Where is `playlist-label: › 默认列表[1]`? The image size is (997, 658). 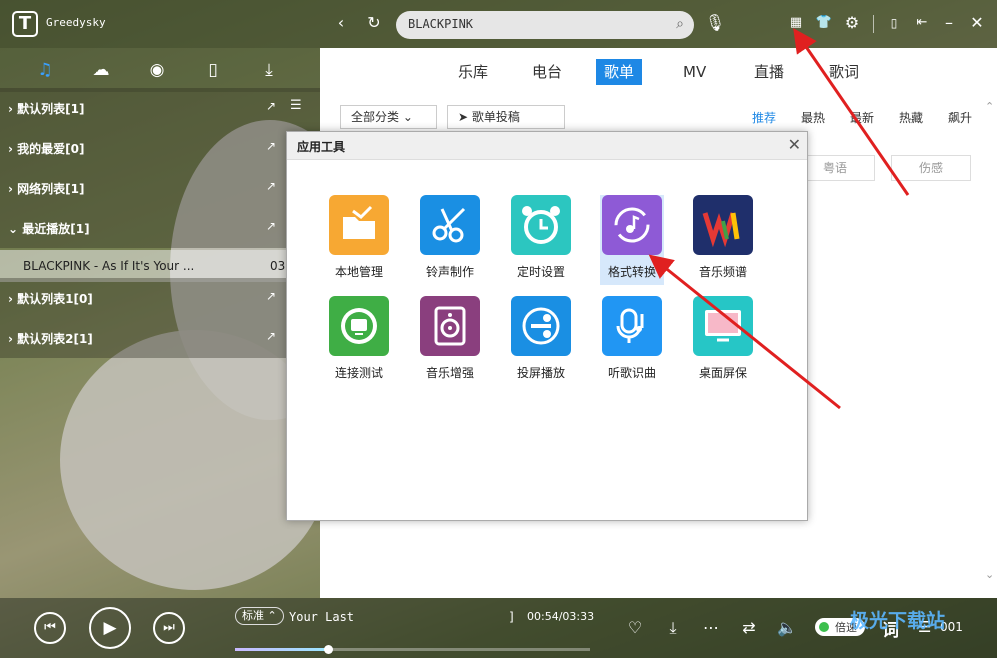 playlist-label: › 默认列表[1] is located at coordinates (46, 109).